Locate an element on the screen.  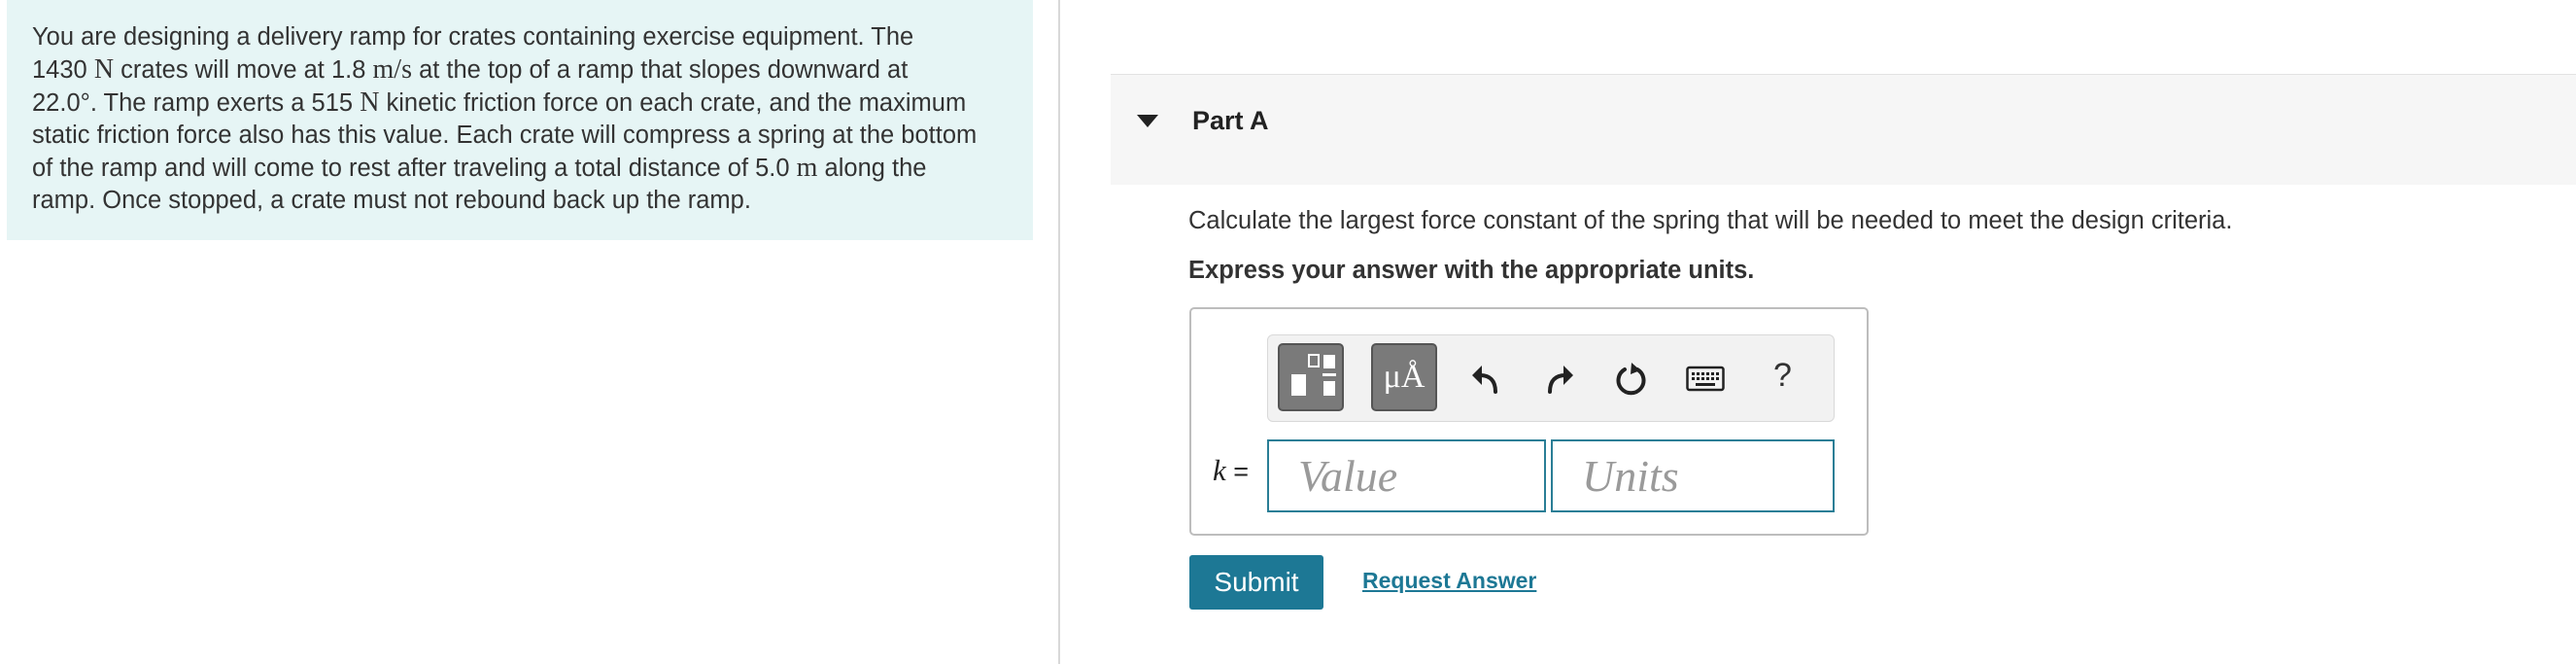
units-input is located at coordinates (1693, 475).